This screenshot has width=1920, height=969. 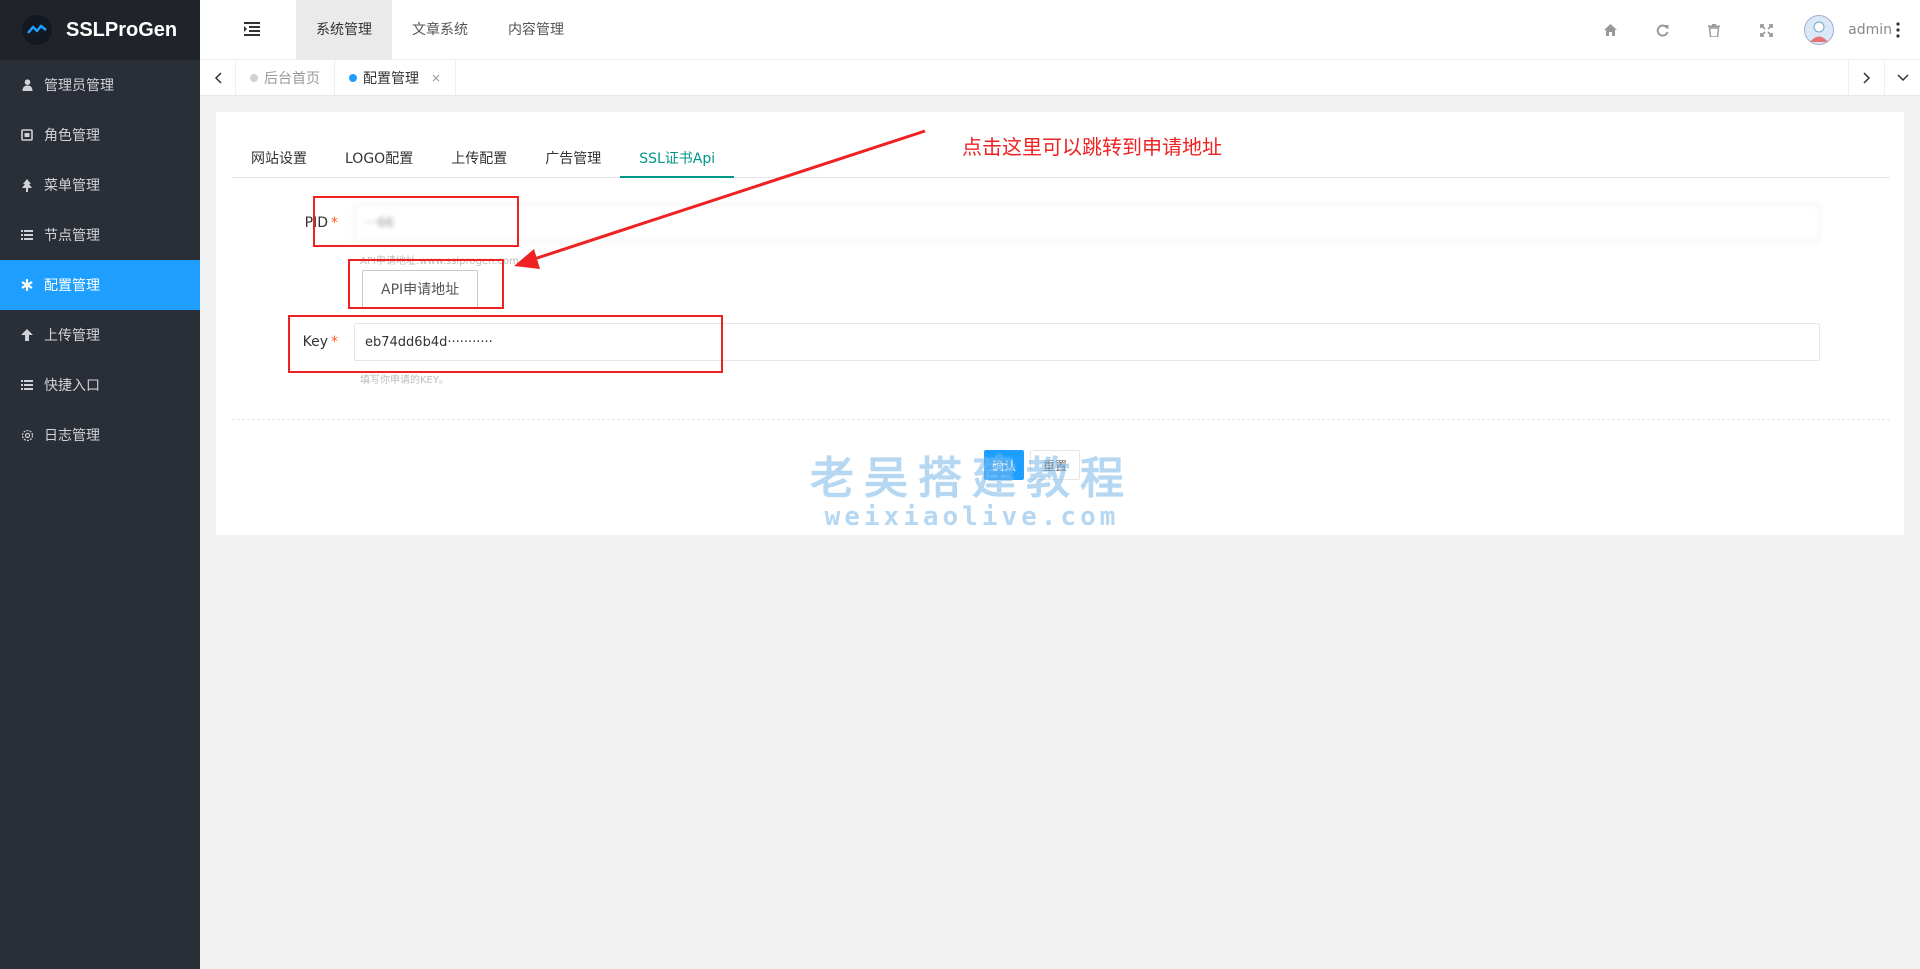 I want to click on highlight-key-box, so click(x=505, y=344).